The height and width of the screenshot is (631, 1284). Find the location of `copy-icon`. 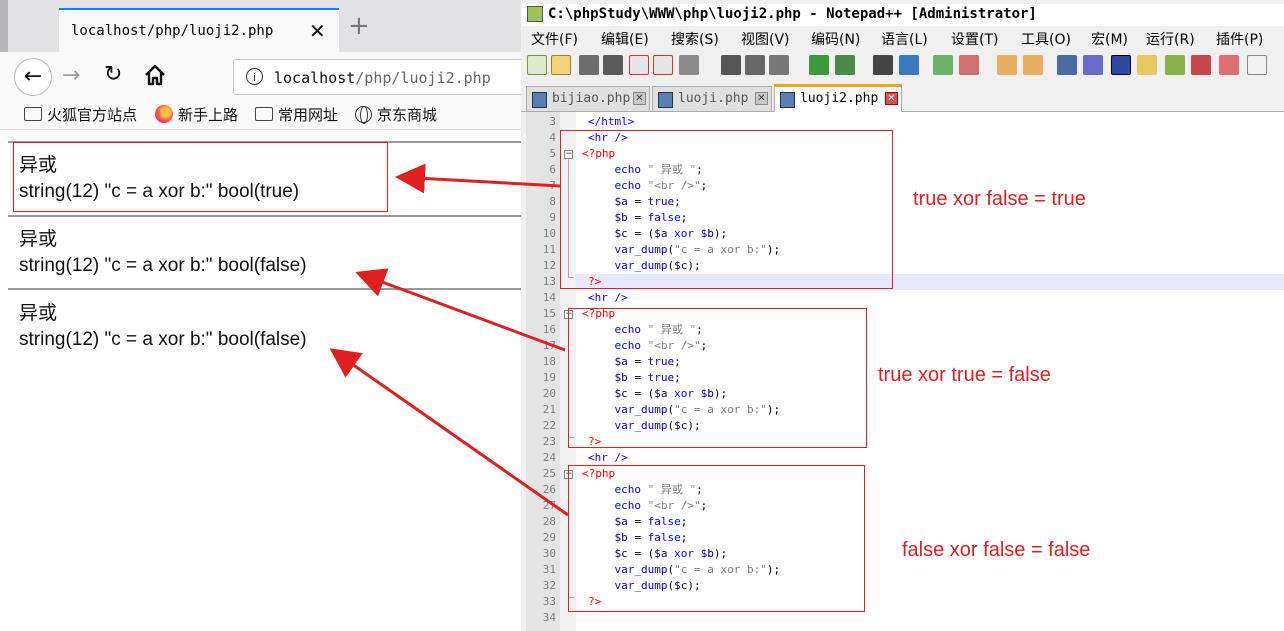

copy-icon is located at coordinates (755, 65).